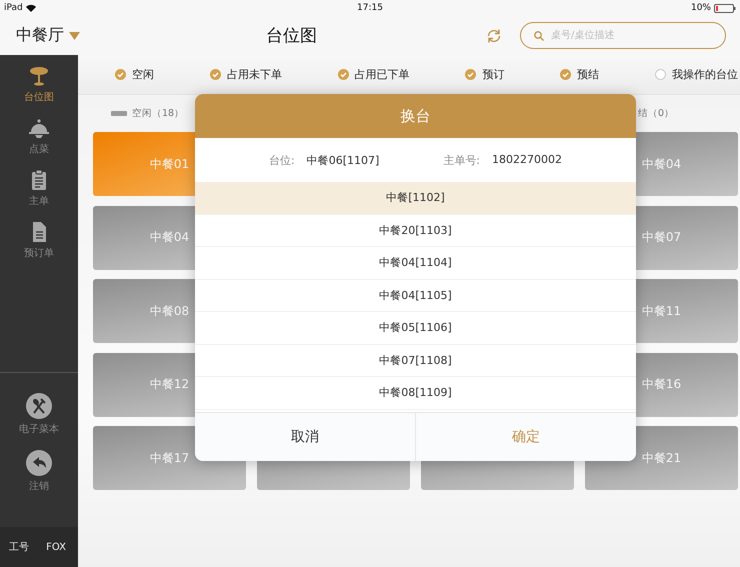  I want to click on filter-label: 占用未下单, so click(254, 74).